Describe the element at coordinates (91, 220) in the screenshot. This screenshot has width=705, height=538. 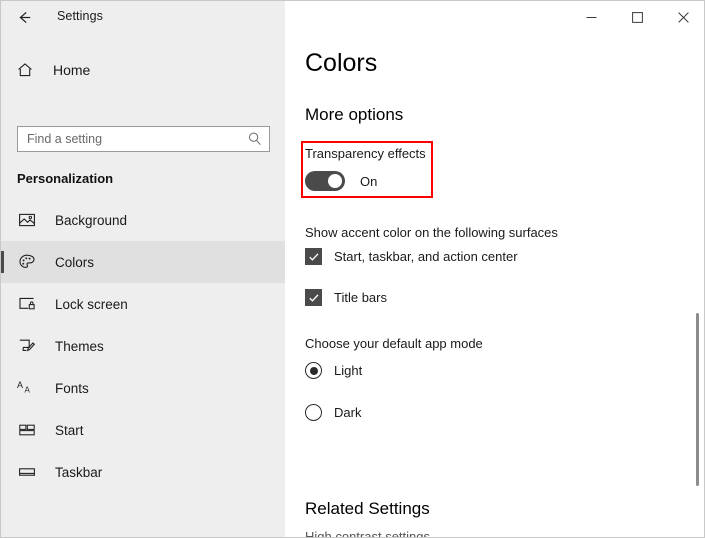
I see `sidebar-item-label: Background` at that location.